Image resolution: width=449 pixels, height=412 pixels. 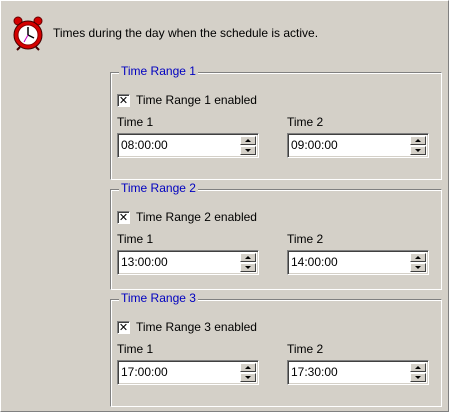 I want to click on time-range-1-time-1-field: 08:00:00, so click(x=188, y=145).